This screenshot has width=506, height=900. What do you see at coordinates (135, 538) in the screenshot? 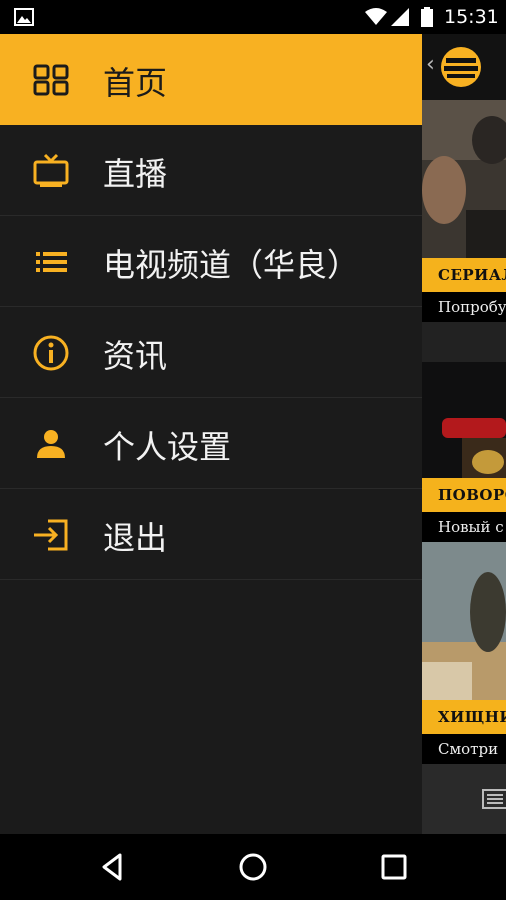
I see `menu-item-label: 退出` at bounding box center [135, 538].